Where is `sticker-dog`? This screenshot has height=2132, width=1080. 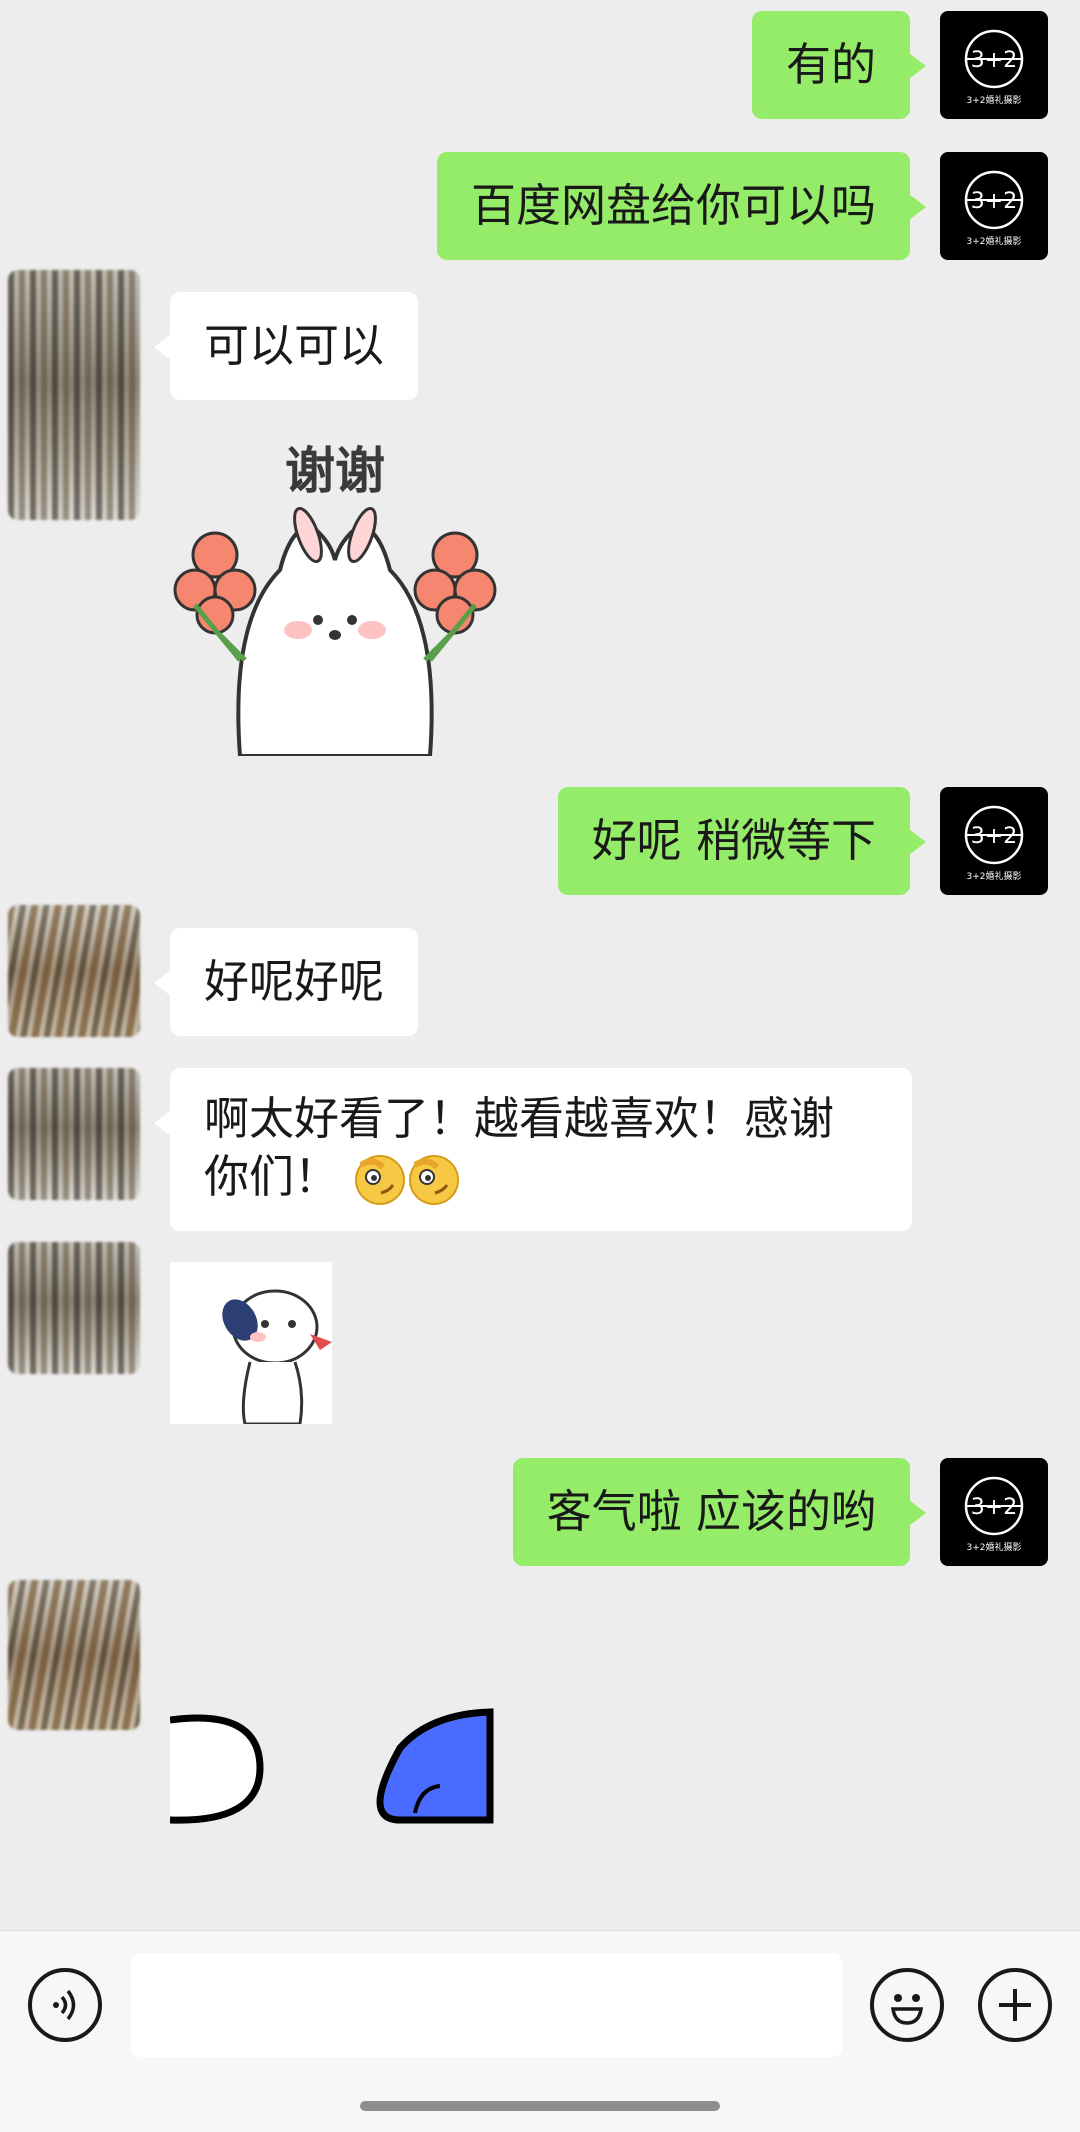
sticker-dog is located at coordinates (251, 1344).